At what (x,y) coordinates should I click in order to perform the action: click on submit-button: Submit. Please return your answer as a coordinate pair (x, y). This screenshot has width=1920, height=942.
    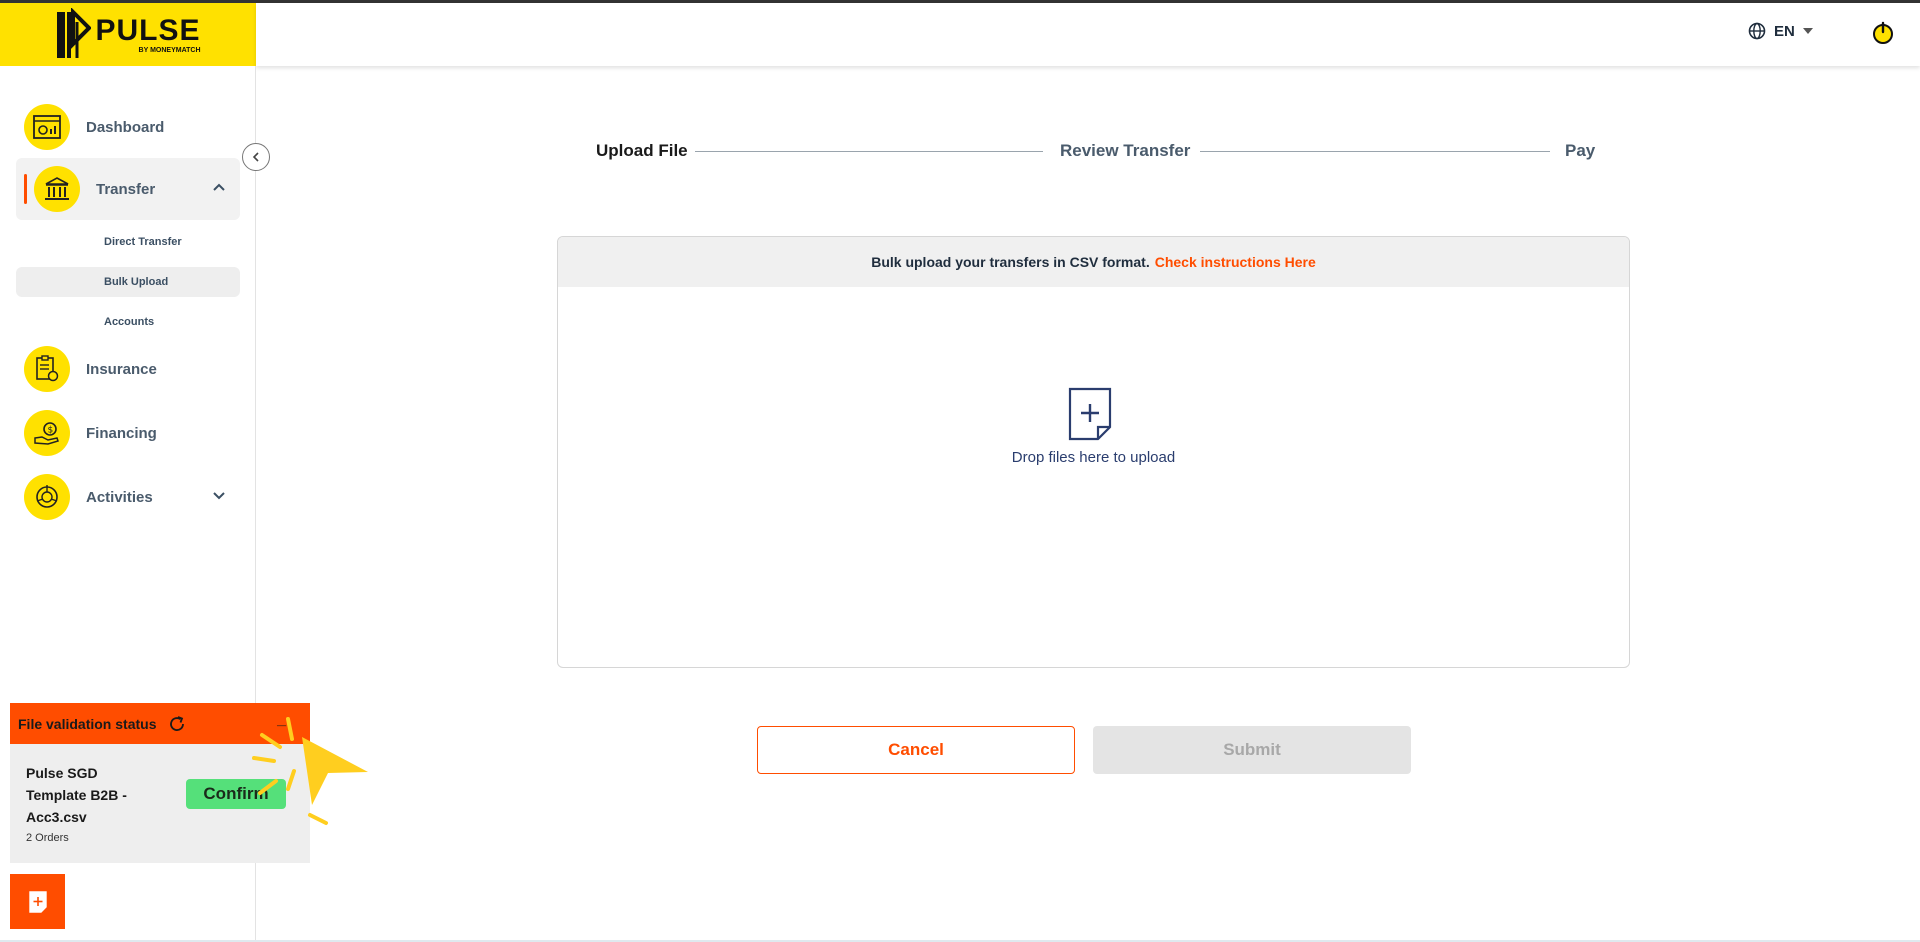
    Looking at the image, I should click on (1252, 750).